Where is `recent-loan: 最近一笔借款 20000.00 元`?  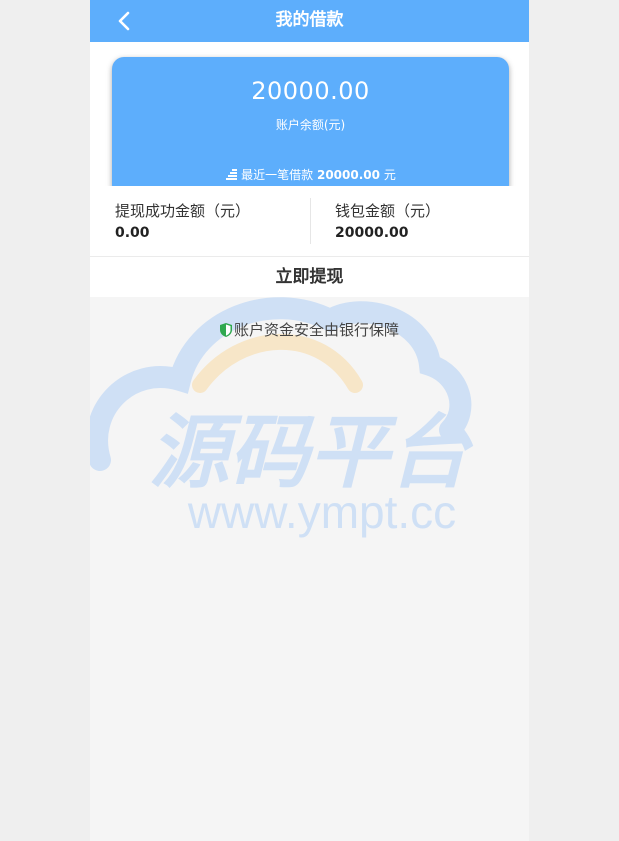 recent-loan: 最近一笔借款 20000.00 元 is located at coordinates (310, 175).